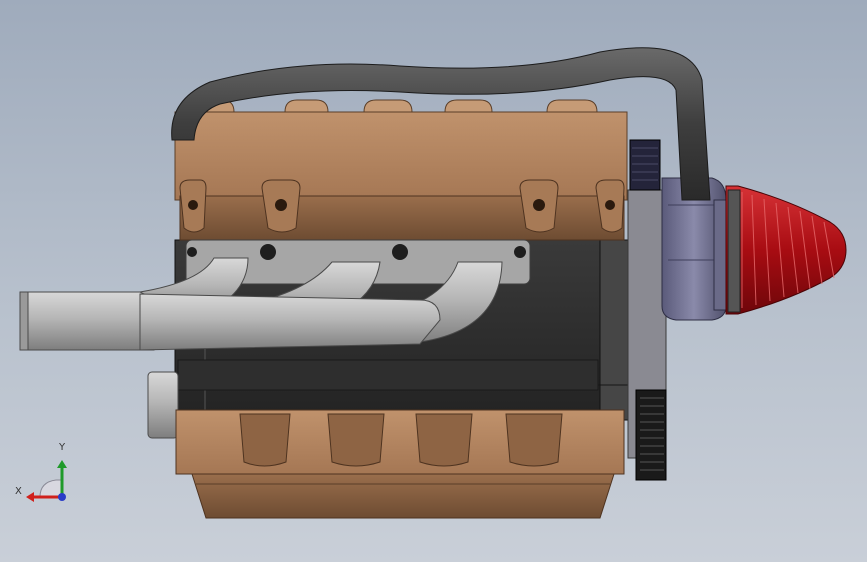 Image resolution: width=867 pixels, height=562 pixels. Describe the element at coordinates (18, 491) in the screenshot. I see `x-axis-label: X` at that location.